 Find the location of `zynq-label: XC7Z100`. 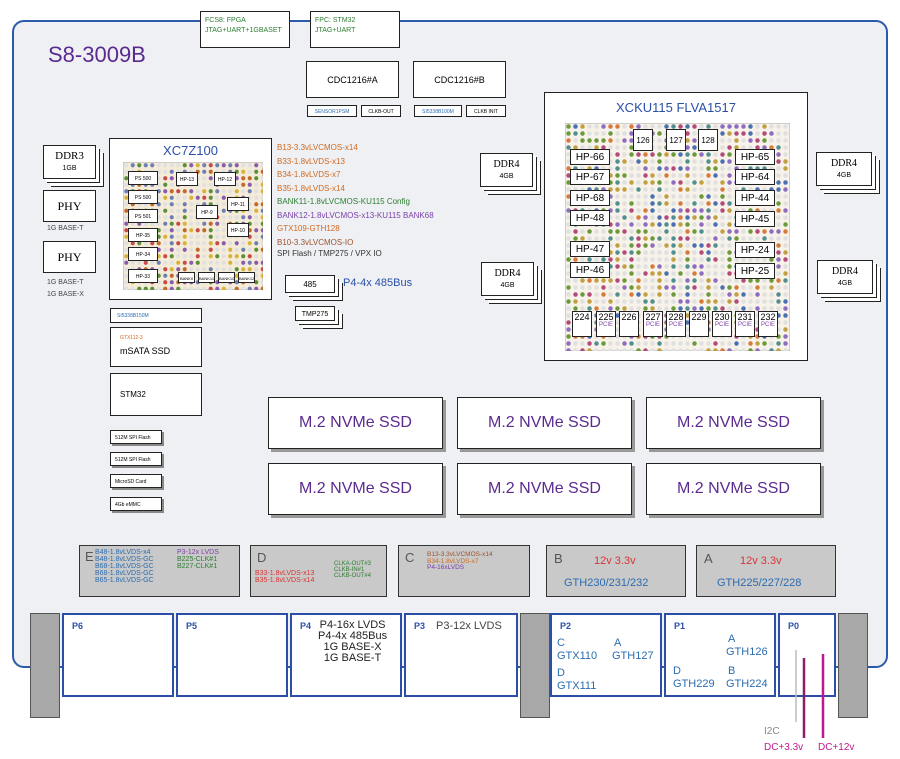

zynq-label: XC7Z100 is located at coordinates (190, 150).